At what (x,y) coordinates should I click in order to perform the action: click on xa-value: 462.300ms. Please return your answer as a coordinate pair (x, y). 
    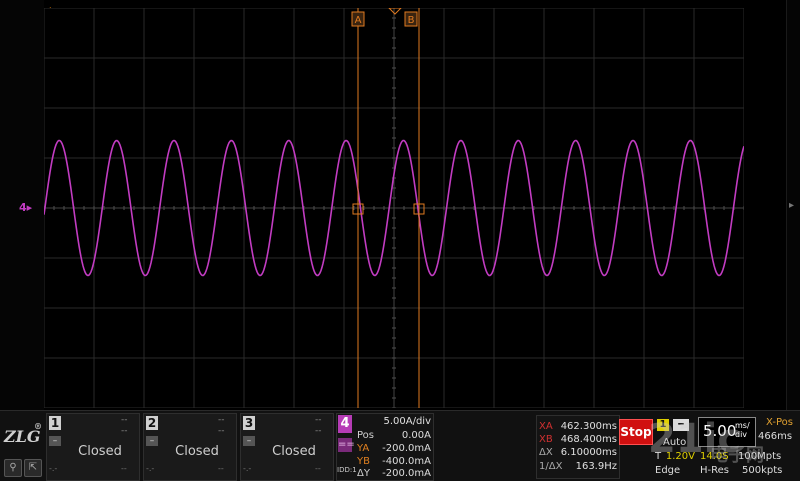
    Looking at the image, I should click on (588, 426).